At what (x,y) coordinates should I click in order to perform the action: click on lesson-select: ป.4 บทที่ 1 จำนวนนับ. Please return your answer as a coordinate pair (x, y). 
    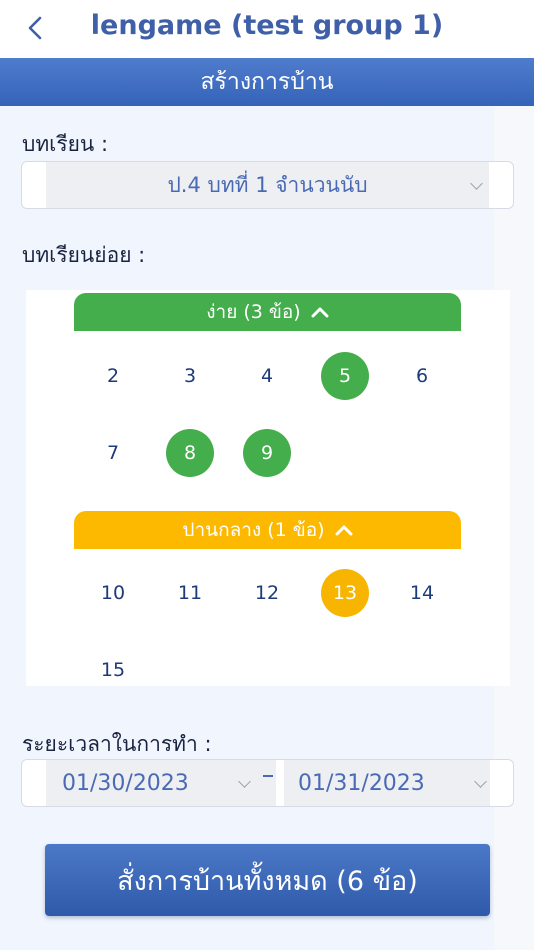
    Looking at the image, I should click on (267, 185).